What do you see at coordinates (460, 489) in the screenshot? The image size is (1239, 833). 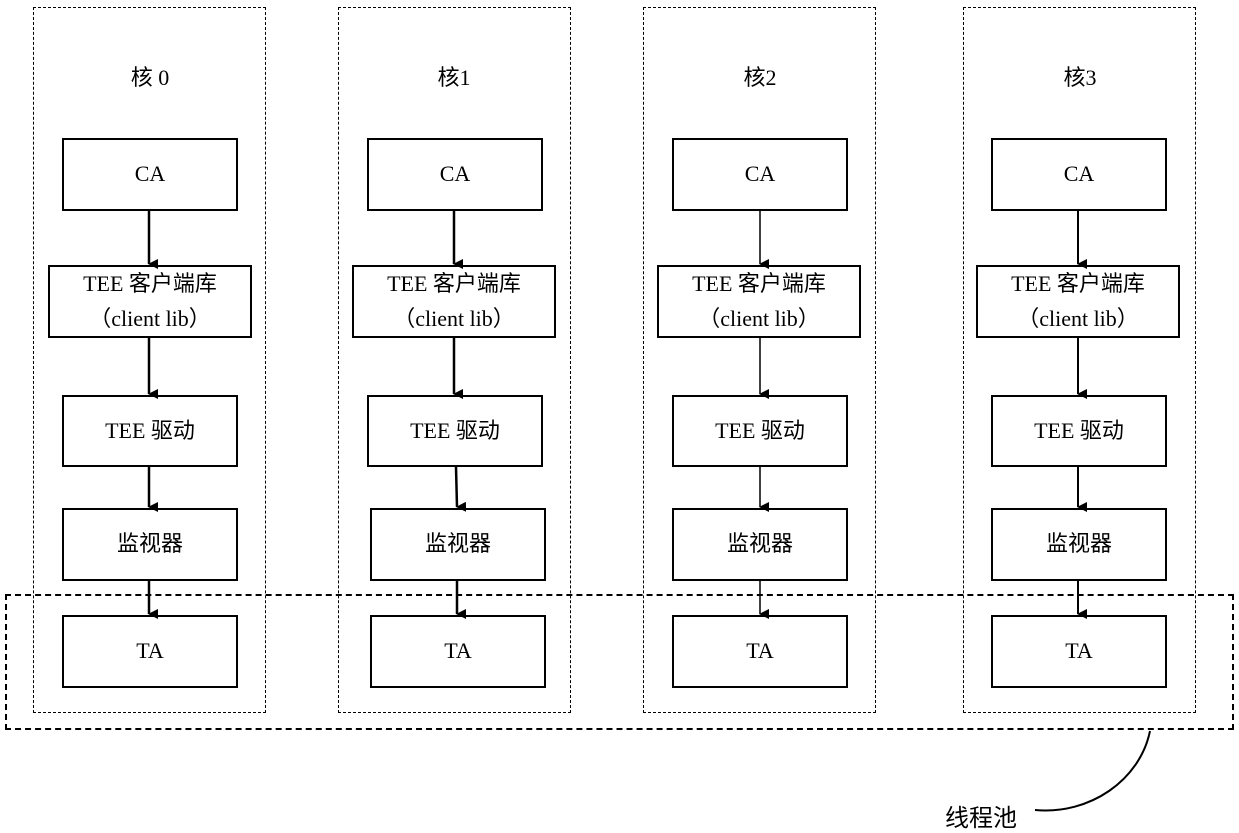 I see `arrow-driver-to-monitor` at bounding box center [460, 489].